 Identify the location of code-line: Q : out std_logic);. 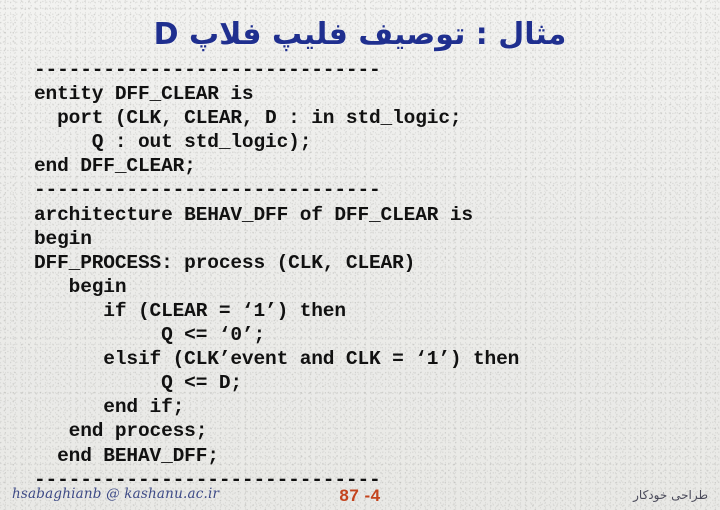
(173, 142).